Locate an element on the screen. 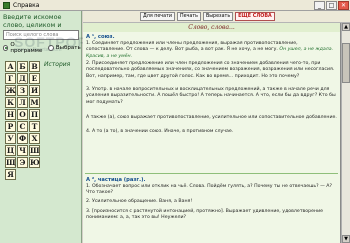 Image resolution: width=350 pixels, height=243 pixels. radio-about: О программе is located at coordinates (23, 48).